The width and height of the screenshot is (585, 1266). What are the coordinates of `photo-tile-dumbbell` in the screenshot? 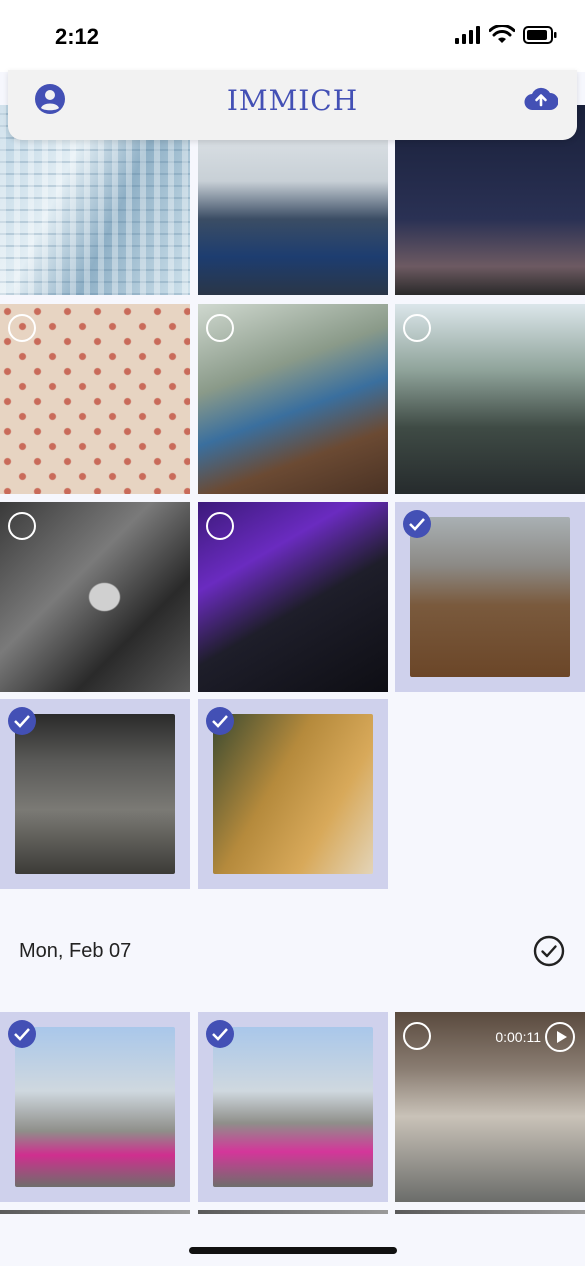 It's located at (293, 794).